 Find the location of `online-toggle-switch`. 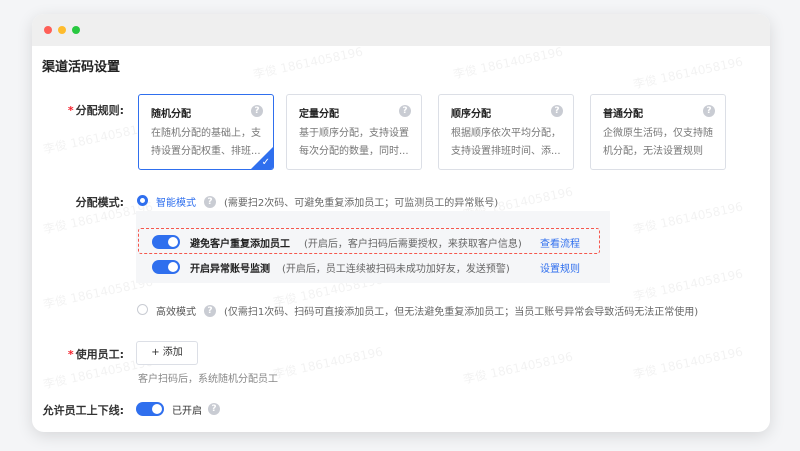

online-toggle-switch is located at coordinates (150, 409).